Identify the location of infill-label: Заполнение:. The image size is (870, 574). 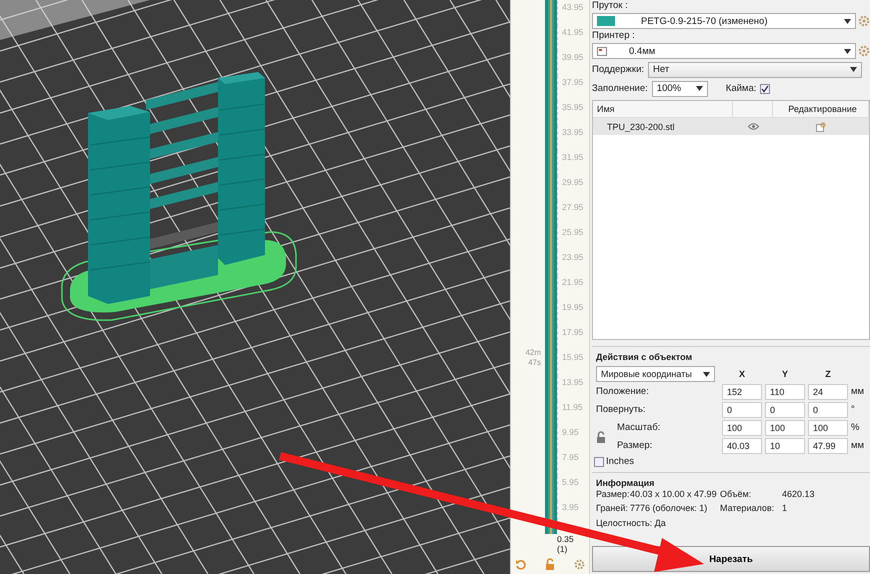
(620, 88).